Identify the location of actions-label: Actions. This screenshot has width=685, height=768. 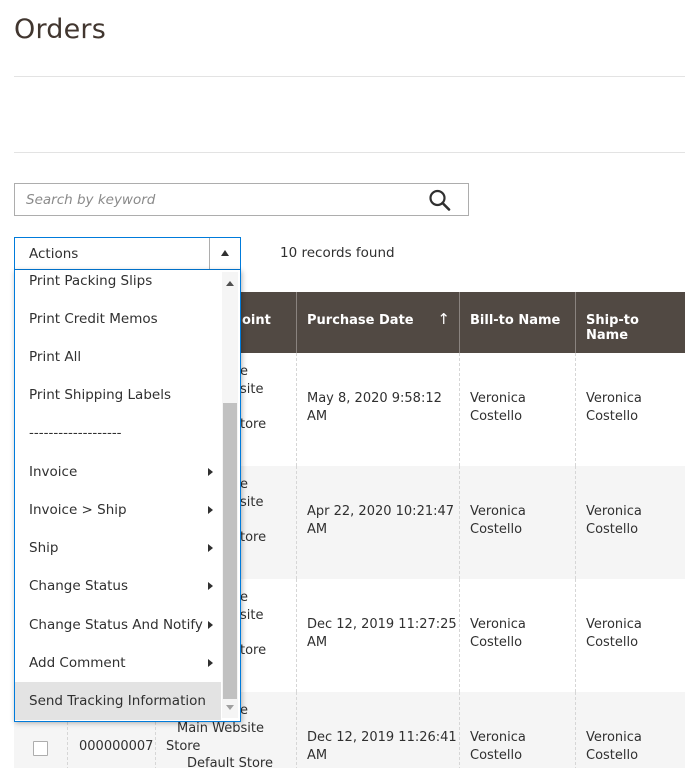
(54, 254).